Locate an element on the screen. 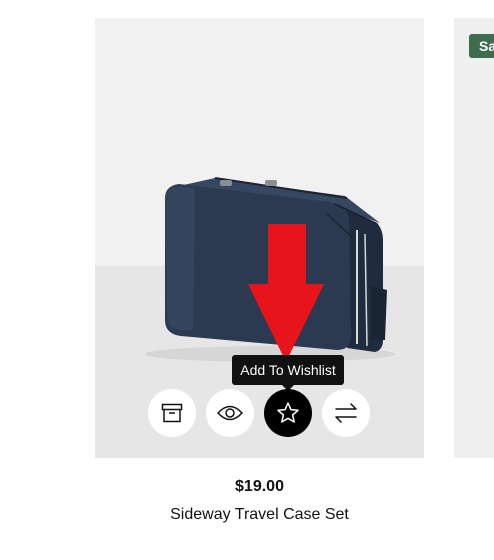 This screenshot has height=560, width=494. red-arrow-annotation is located at coordinates (286, 293).